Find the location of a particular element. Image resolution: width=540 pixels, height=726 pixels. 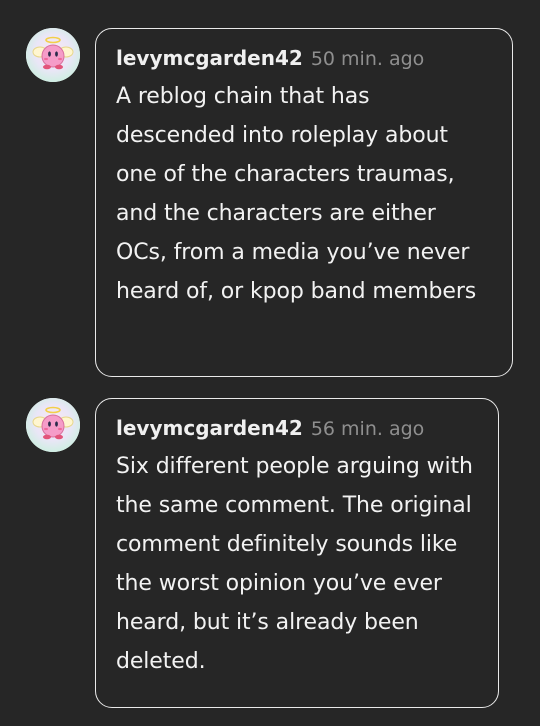

comment-meta: levymcgarden42 56 min. ago is located at coordinates (297, 428).